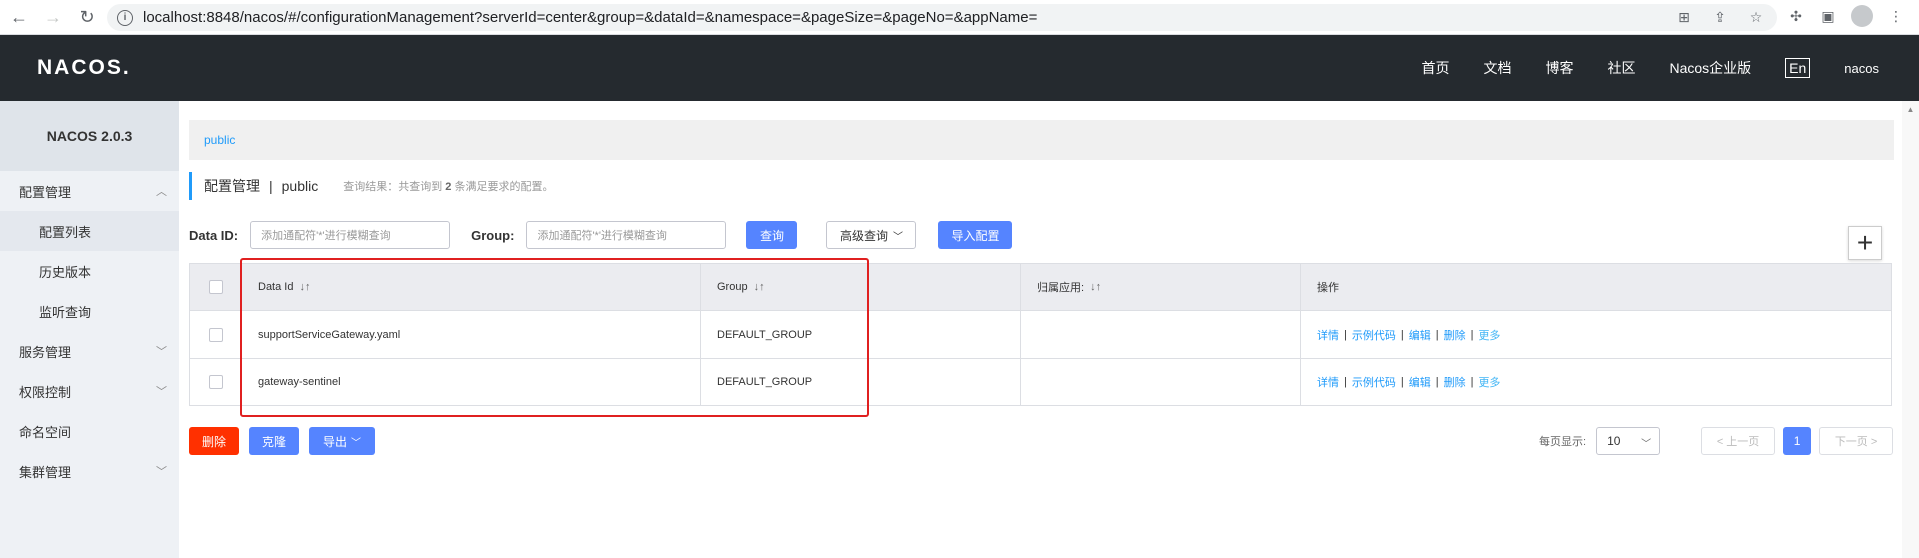 The width and height of the screenshot is (1919, 558). Describe the element at coordinates (45, 192) in the screenshot. I see `sidebar-item-label: 配置管理` at that location.